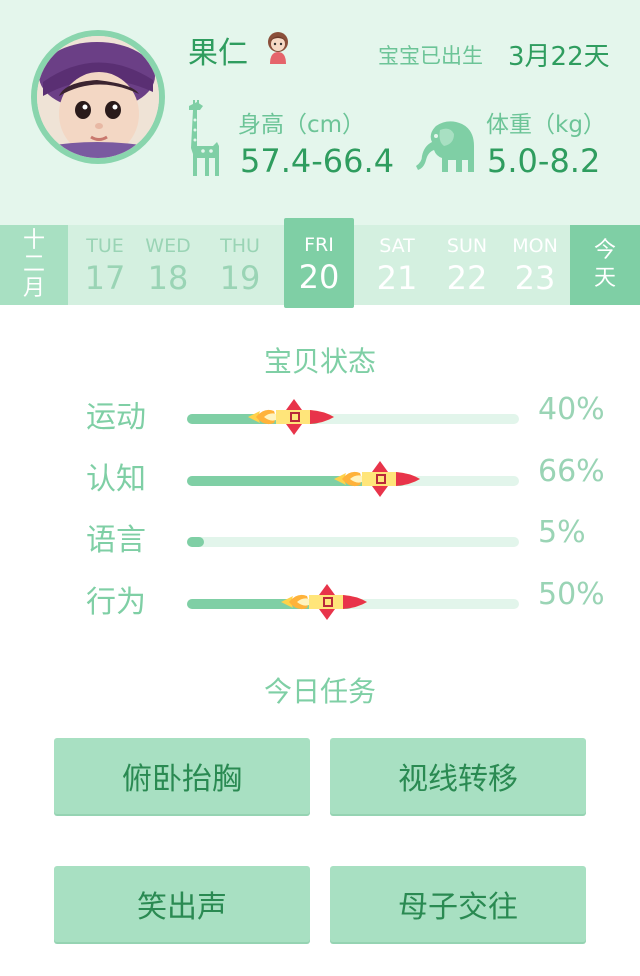 This screenshot has height=976, width=640. I want to click on born-label: 宝宝已出生, so click(430, 56).